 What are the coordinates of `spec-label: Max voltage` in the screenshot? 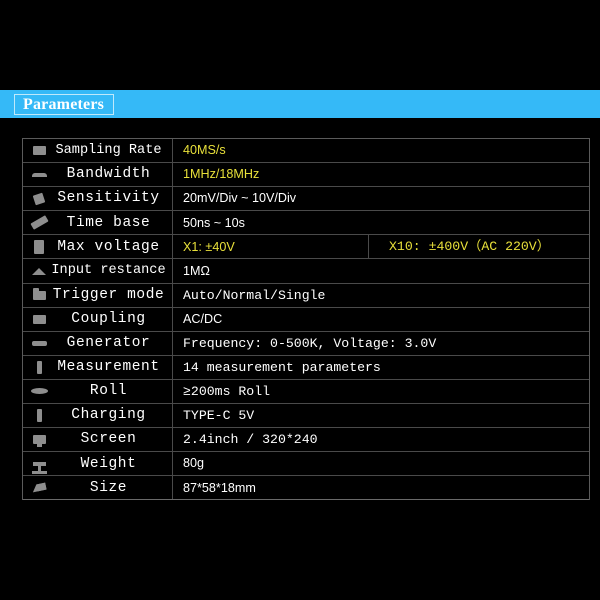 It's located at (108, 246).